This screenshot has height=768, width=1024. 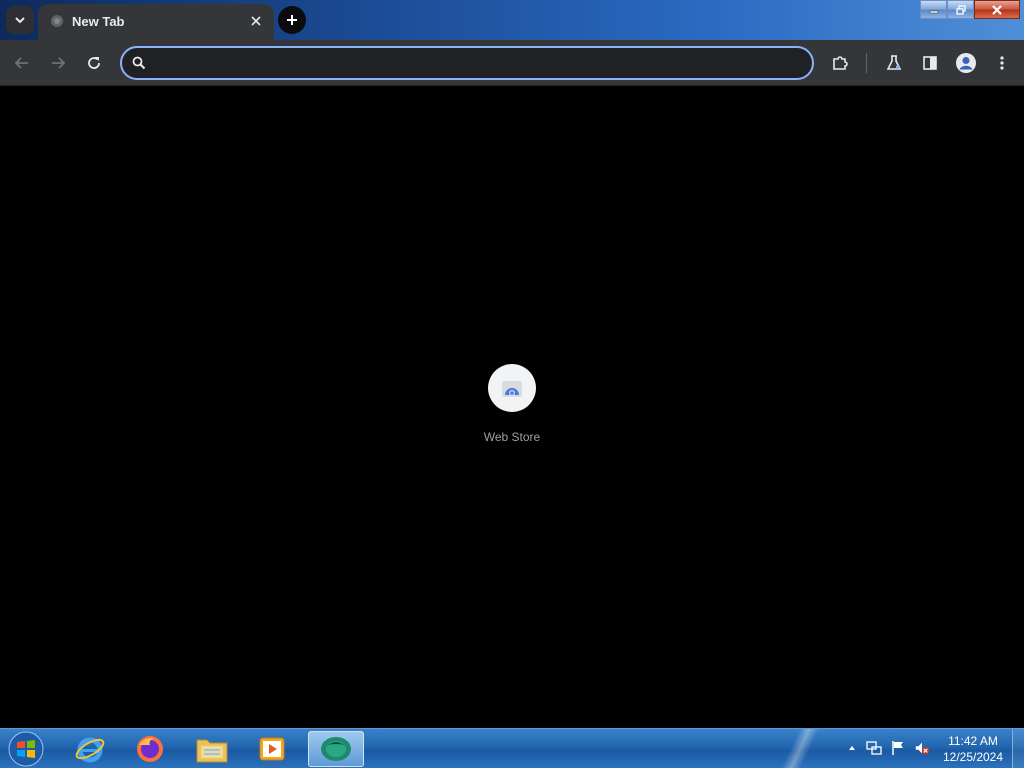 I want to click on window-controls, so click(x=970, y=10).